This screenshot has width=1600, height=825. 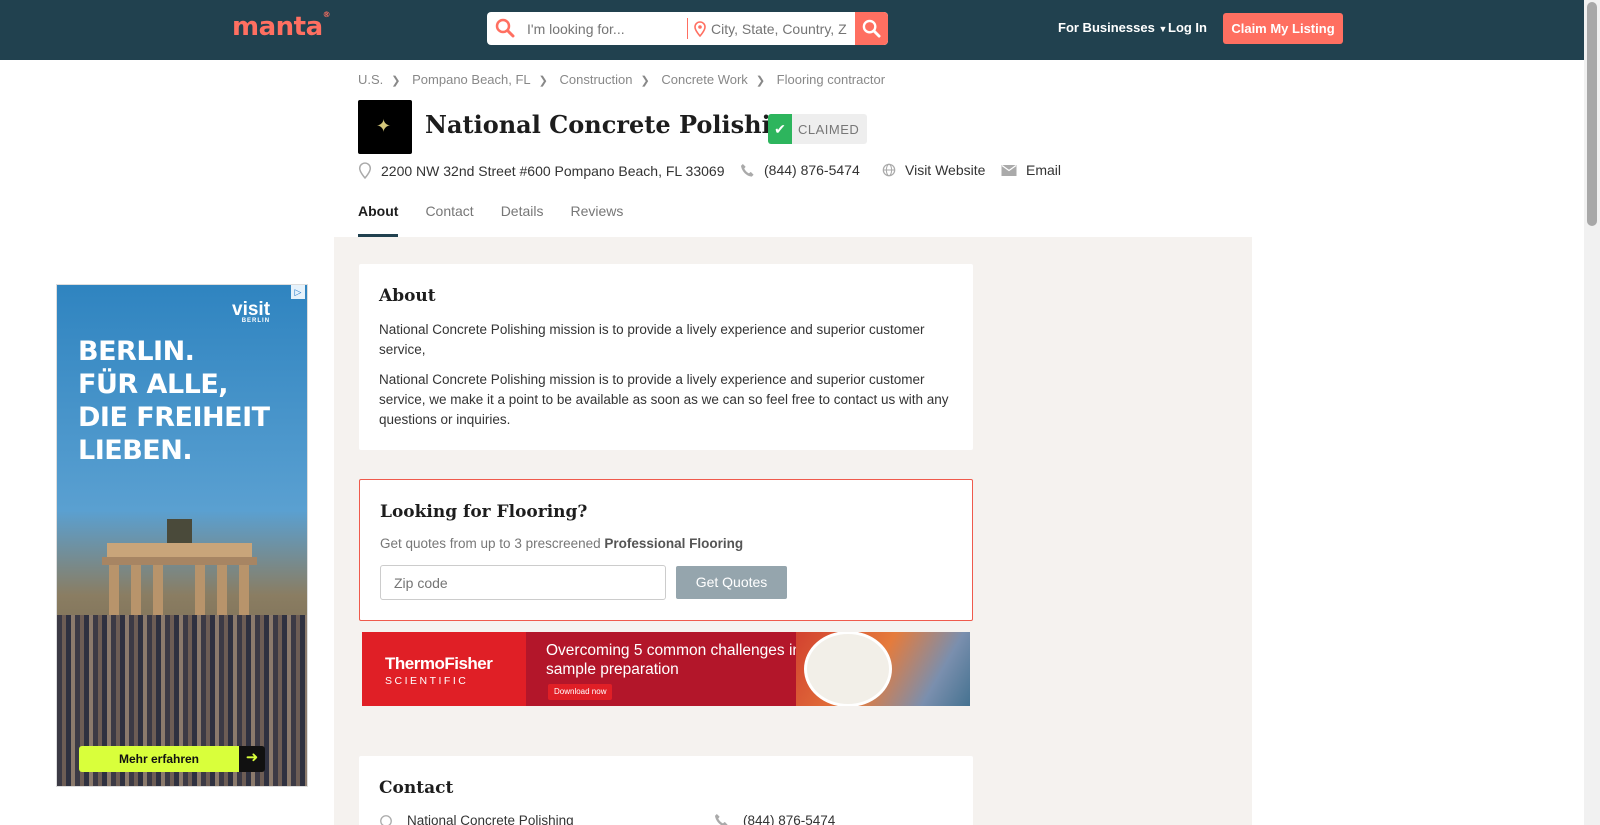 What do you see at coordinates (370, 79) in the screenshot?
I see `breadcrumb-us: U.S.` at bounding box center [370, 79].